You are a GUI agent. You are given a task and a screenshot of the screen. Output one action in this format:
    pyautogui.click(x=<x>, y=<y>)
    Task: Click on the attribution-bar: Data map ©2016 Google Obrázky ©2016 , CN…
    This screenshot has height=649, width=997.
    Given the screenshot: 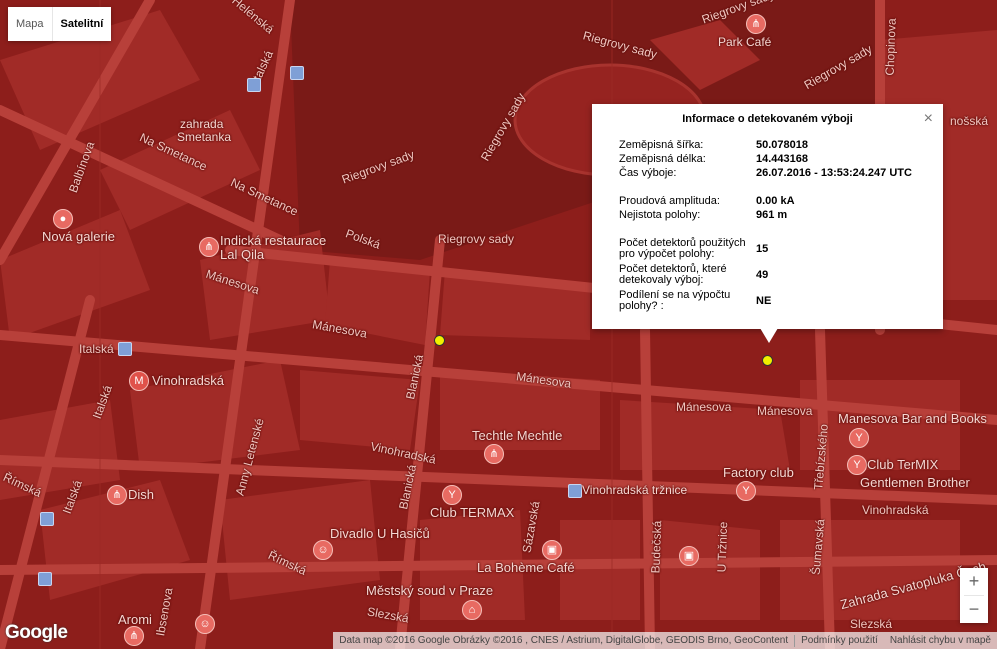 What is the action you would take?
    pyautogui.click(x=665, y=640)
    